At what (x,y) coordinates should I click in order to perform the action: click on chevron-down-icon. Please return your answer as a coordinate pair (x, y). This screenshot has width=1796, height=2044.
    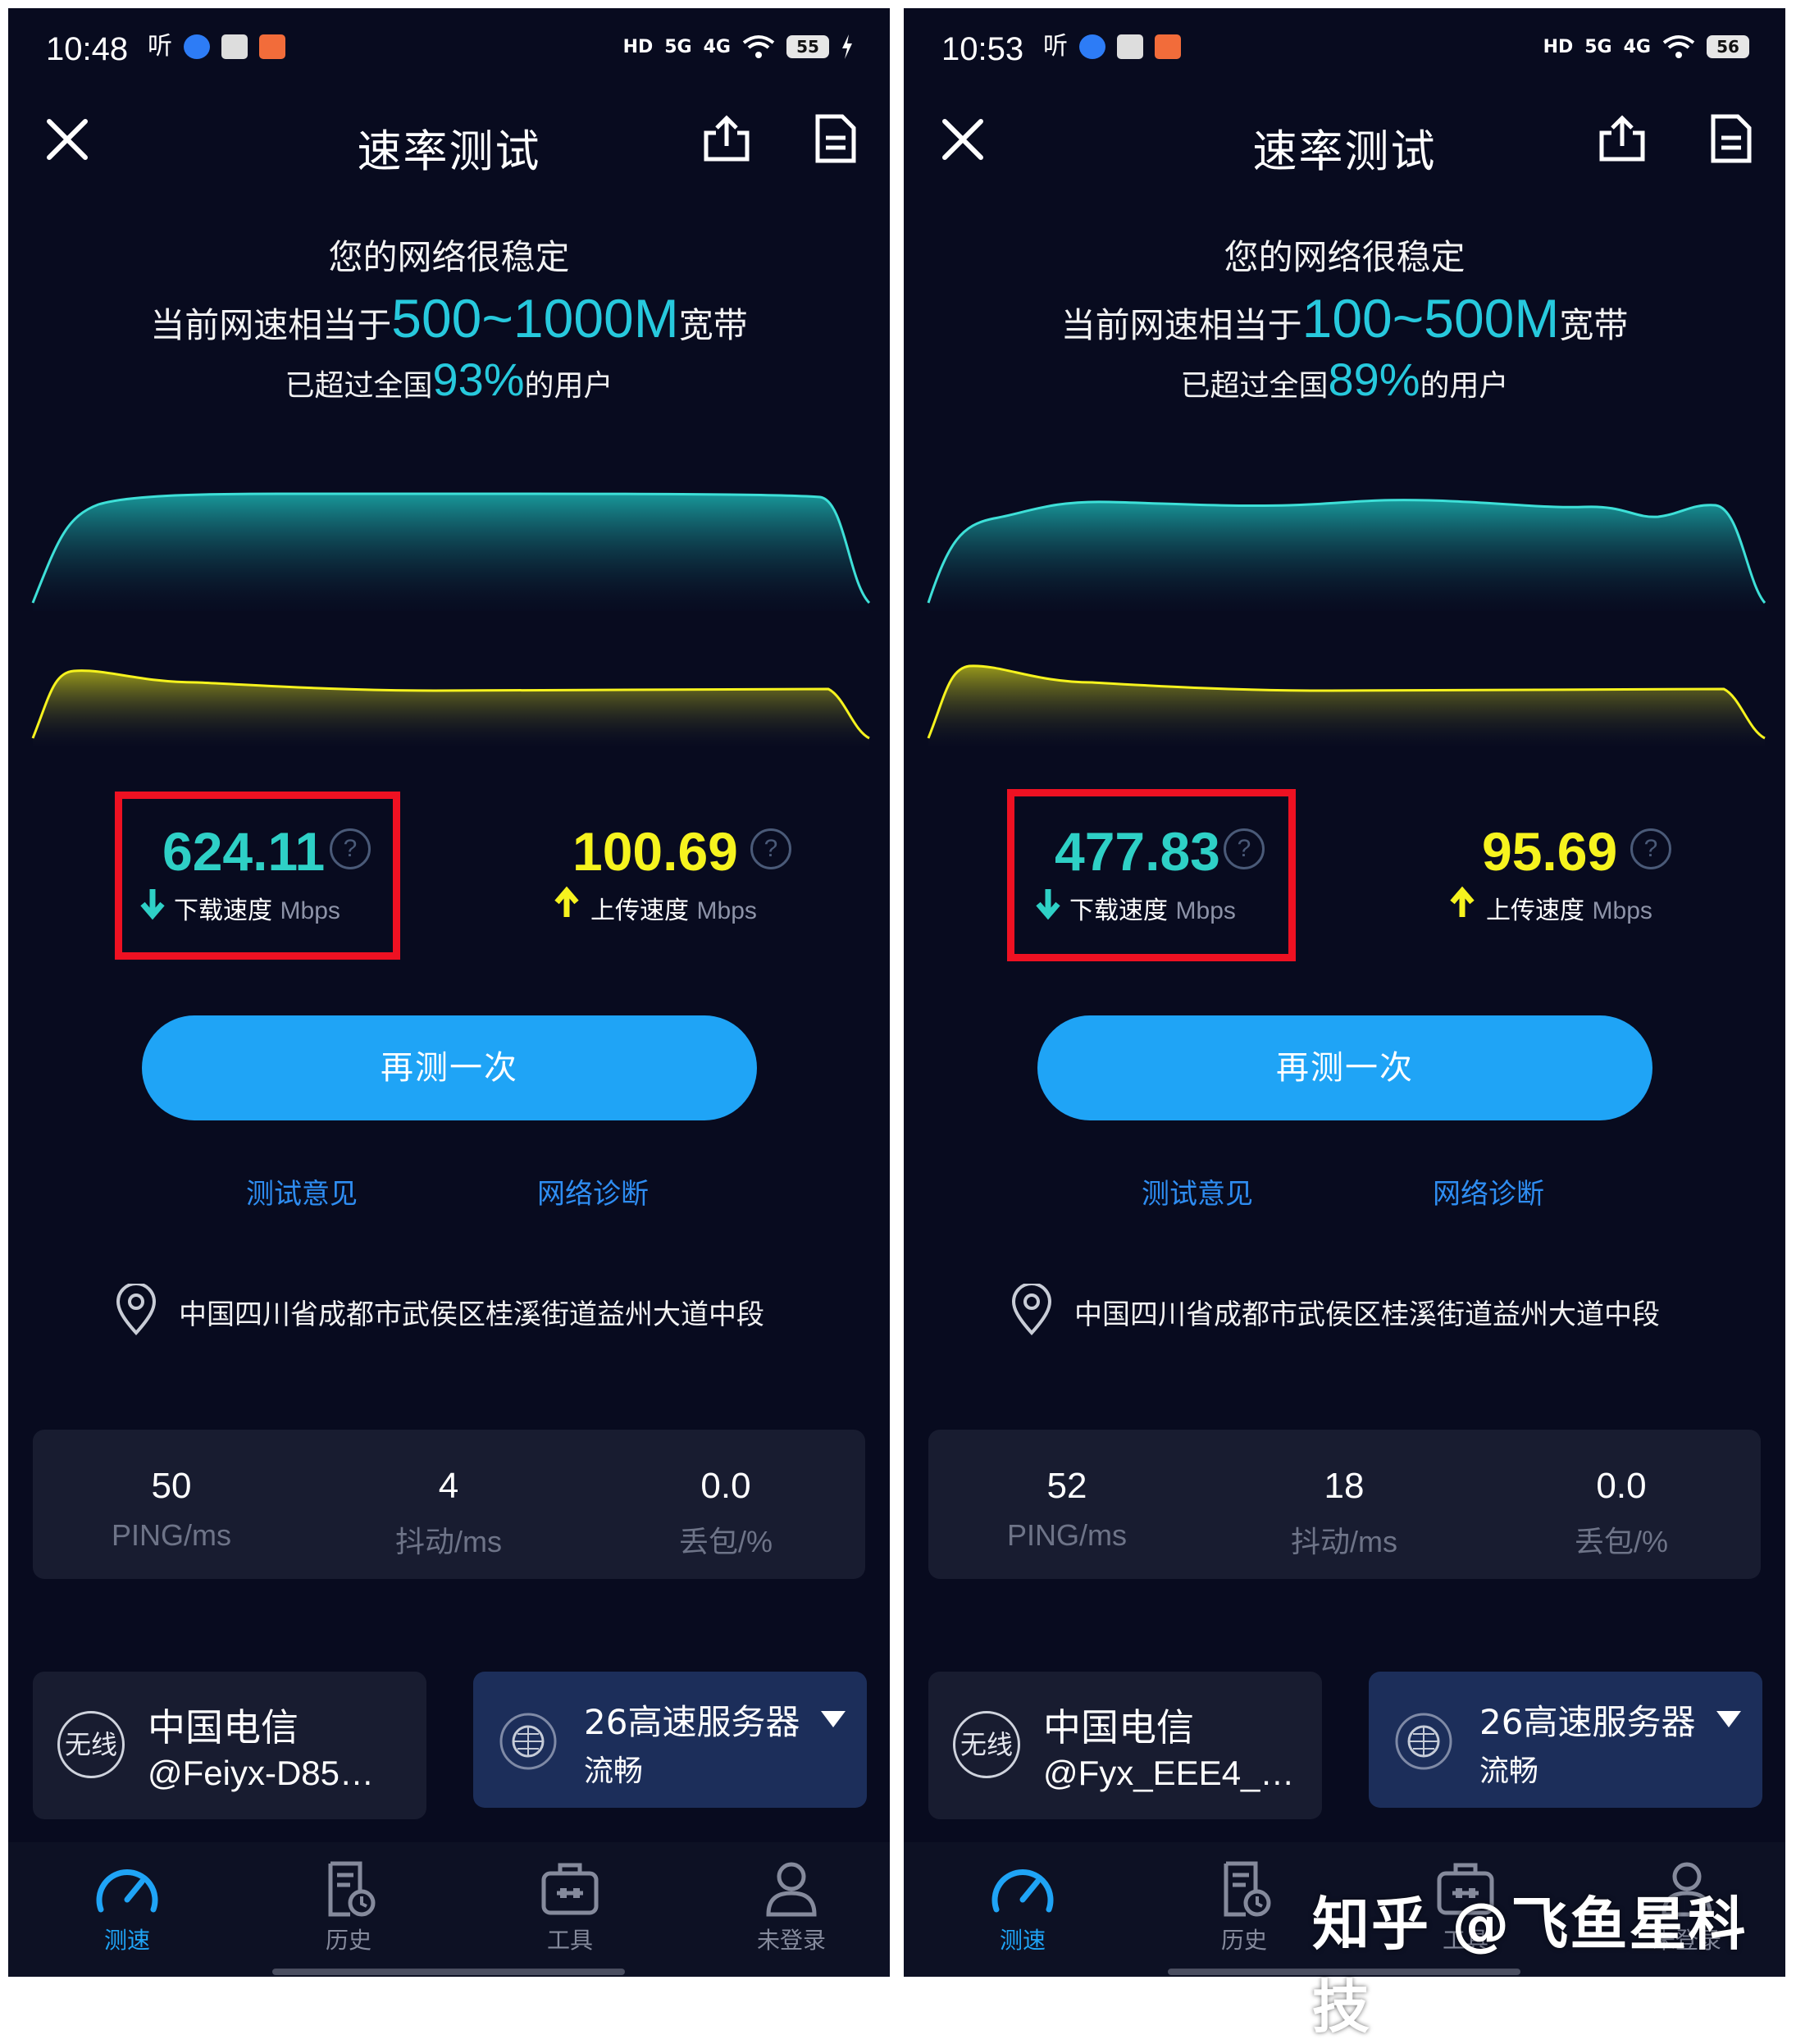
    Looking at the image, I should click on (1728, 1719).